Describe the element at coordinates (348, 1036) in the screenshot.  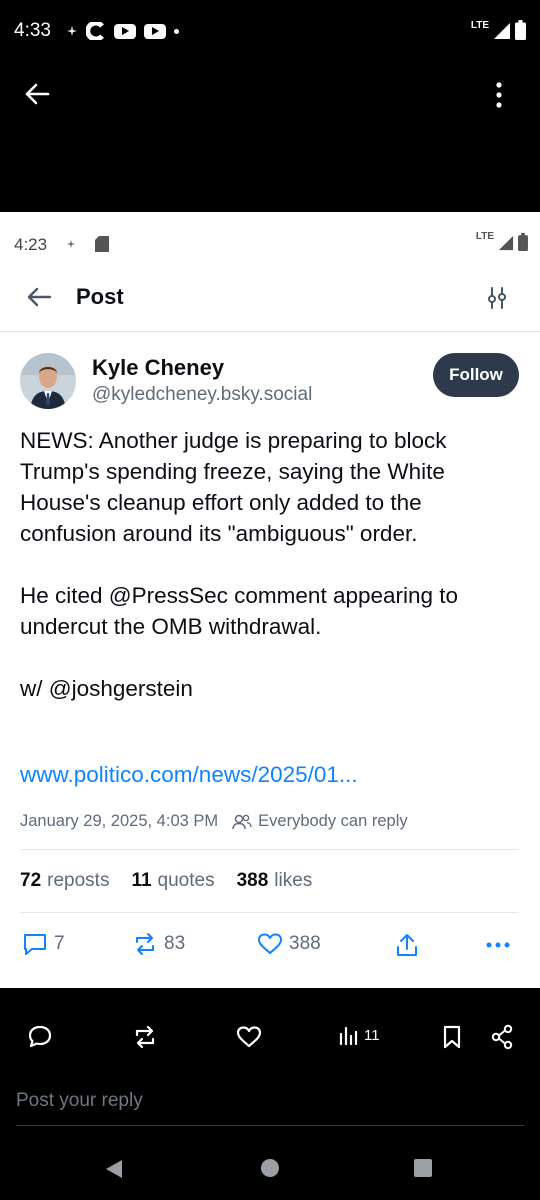
I see `bar-chart-icon` at that location.